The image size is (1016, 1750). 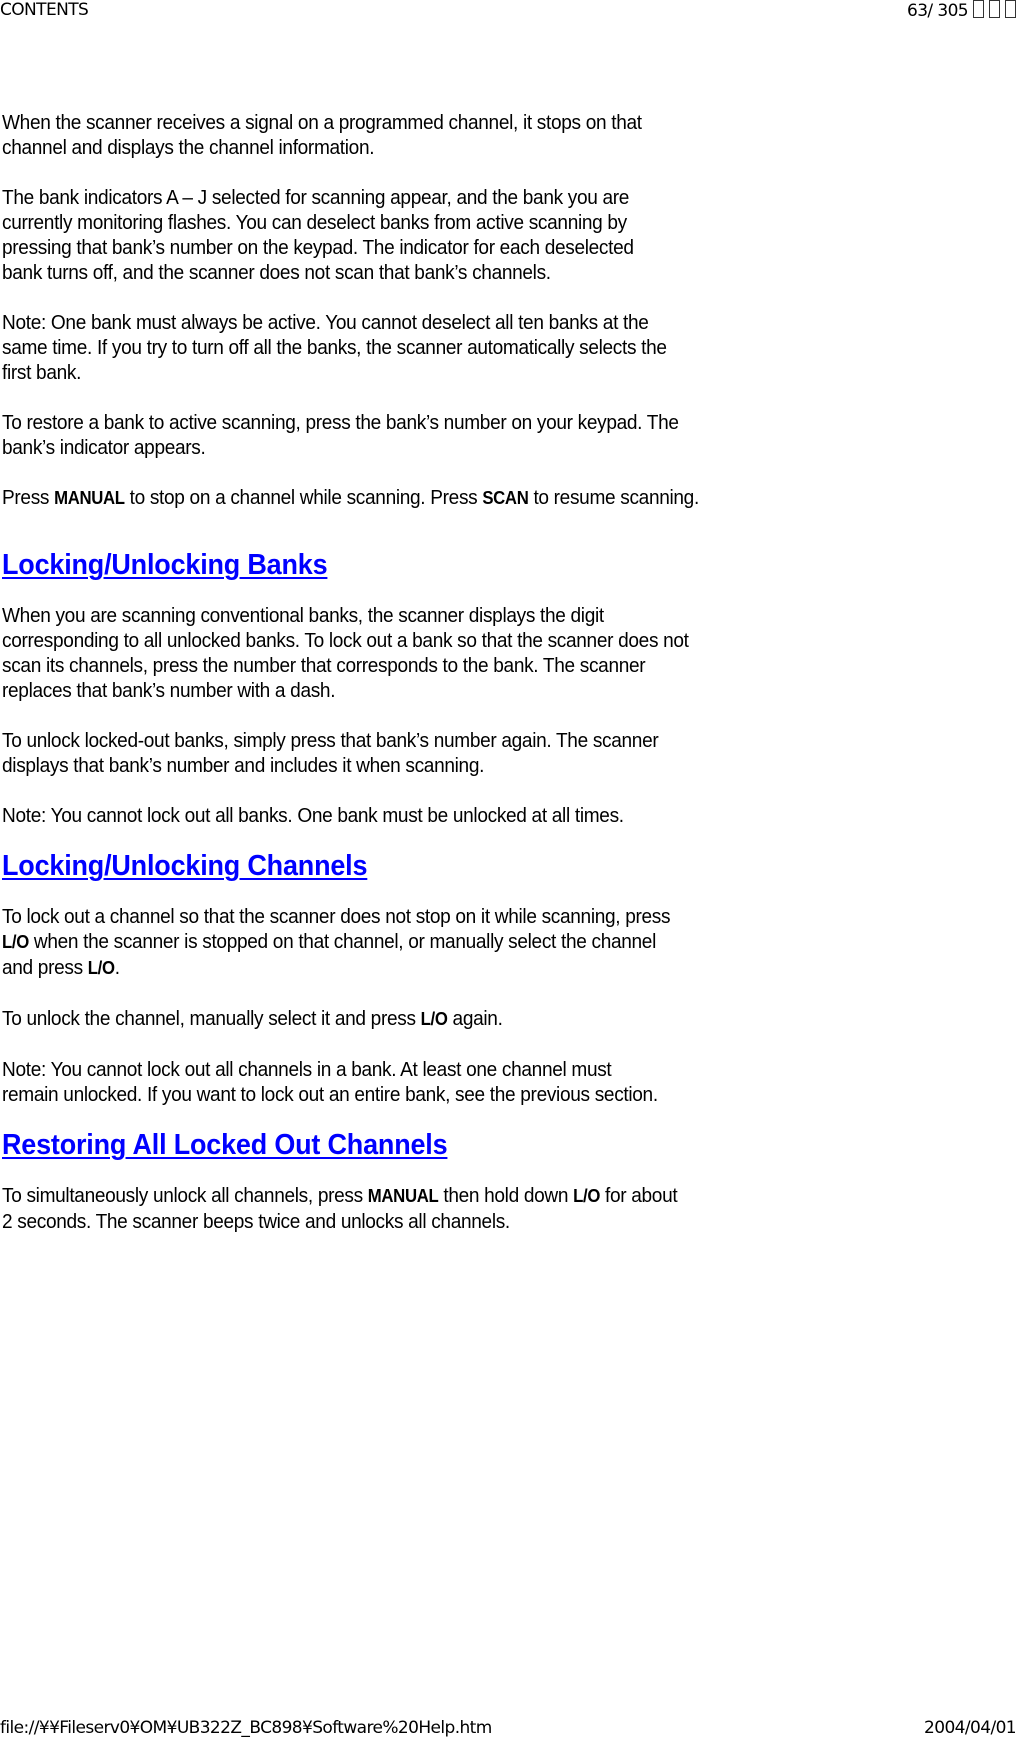 What do you see at coordinates (505, 498) in the screenshot?
I see `key-scan: SCAN` at bounding box center [505, 498].